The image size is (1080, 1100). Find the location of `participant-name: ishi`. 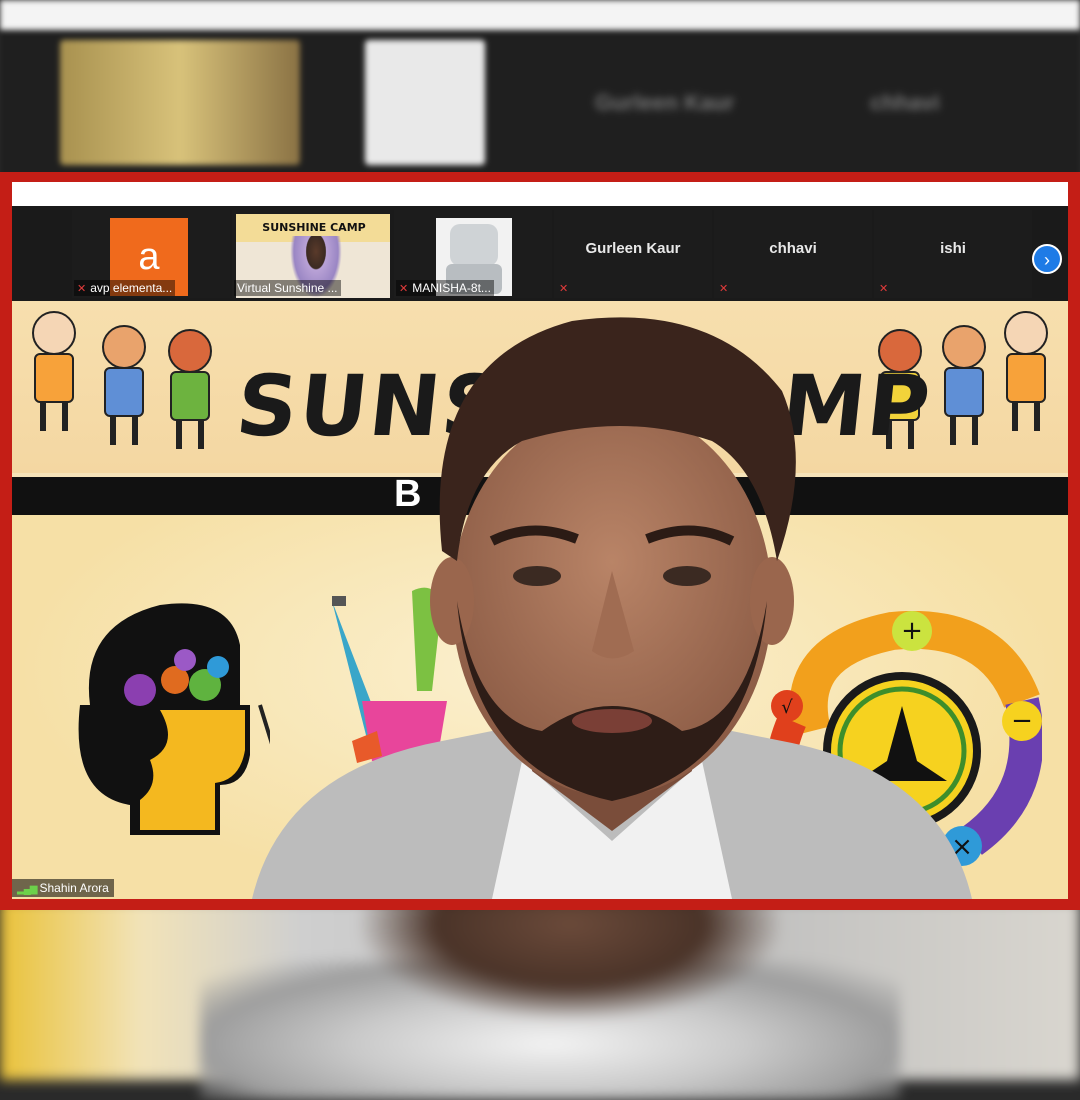

participant-name: ishi is located at coordinates (953, 248).